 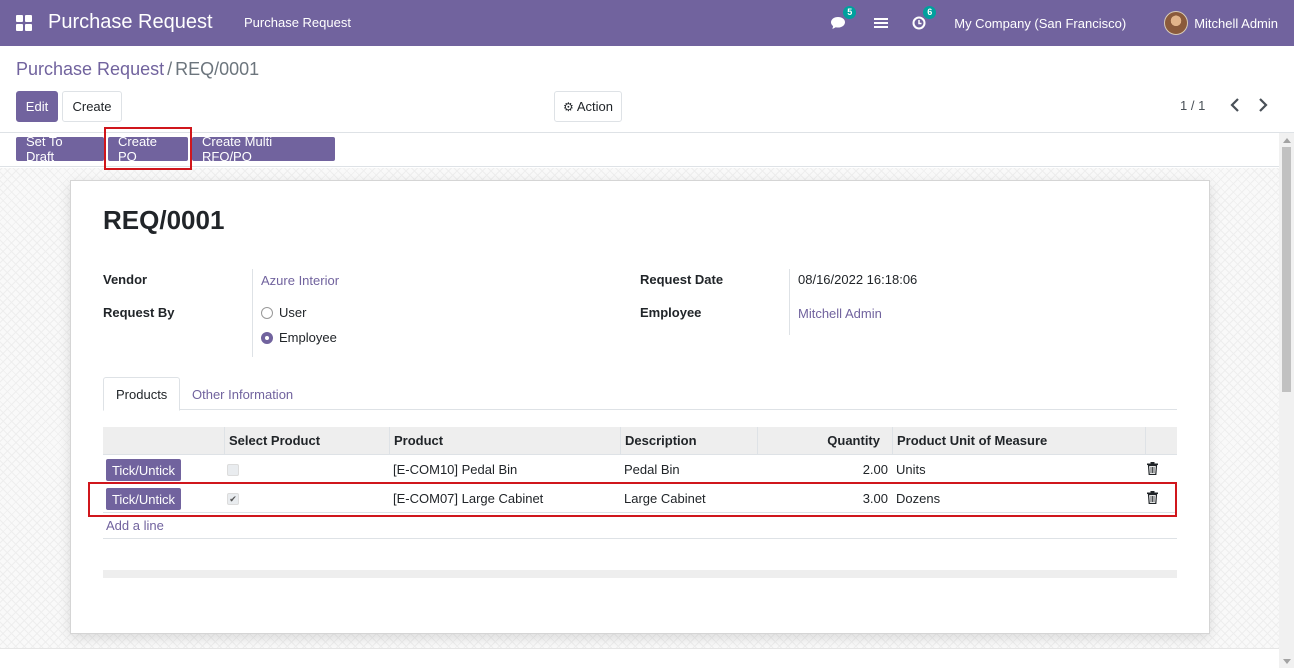 I want to click on action-button: ⚙ Action, so click(x=588, y=106).